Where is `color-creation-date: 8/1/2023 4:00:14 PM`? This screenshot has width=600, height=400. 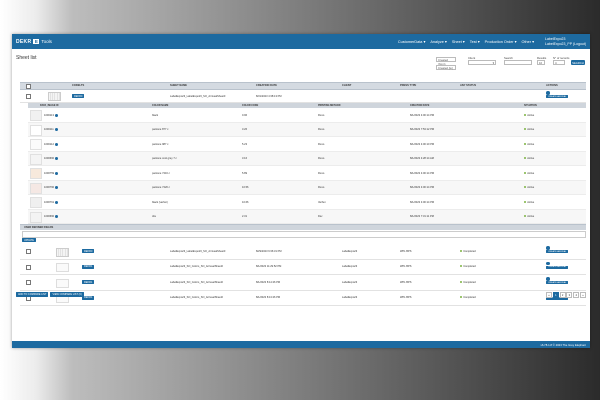 color-creation-date: 8/1/2023 4:00:14 PM is located at coordinates (422, 187).